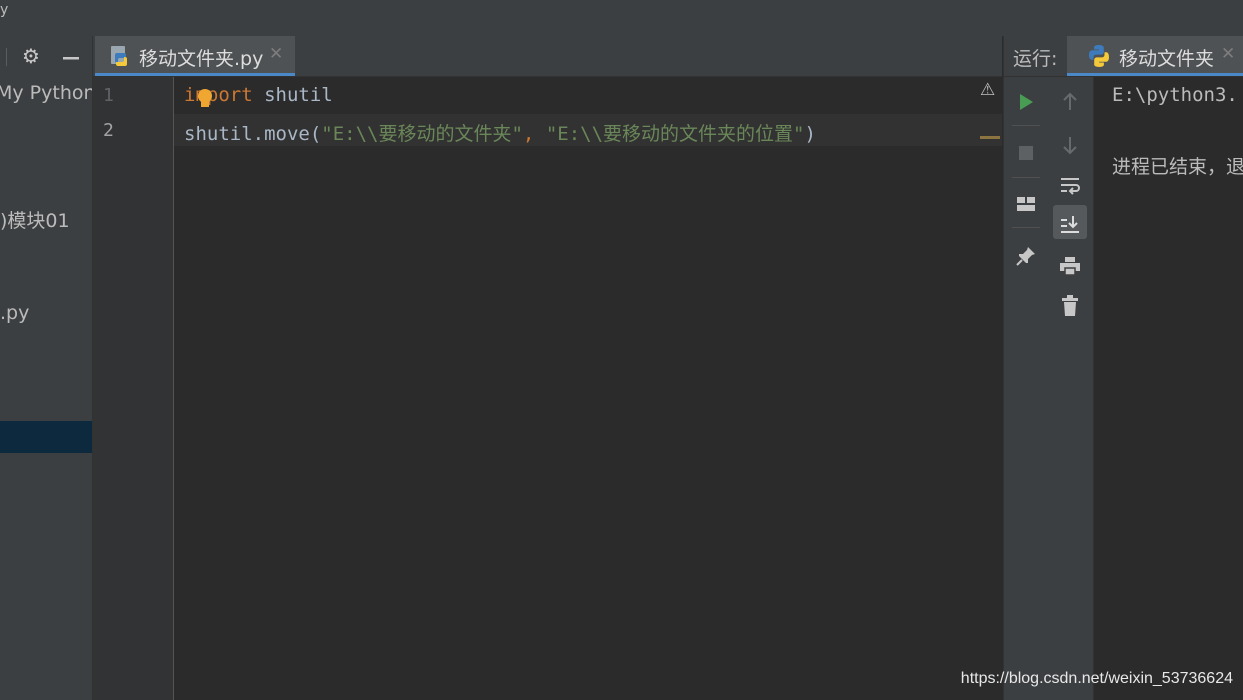 The width and height of the screenshot is (1243, 700). What do you see at coordinates (133, 388) in the screenshot?
I see `line-number-gutter: 1 2` at bounding box center [133, 388].